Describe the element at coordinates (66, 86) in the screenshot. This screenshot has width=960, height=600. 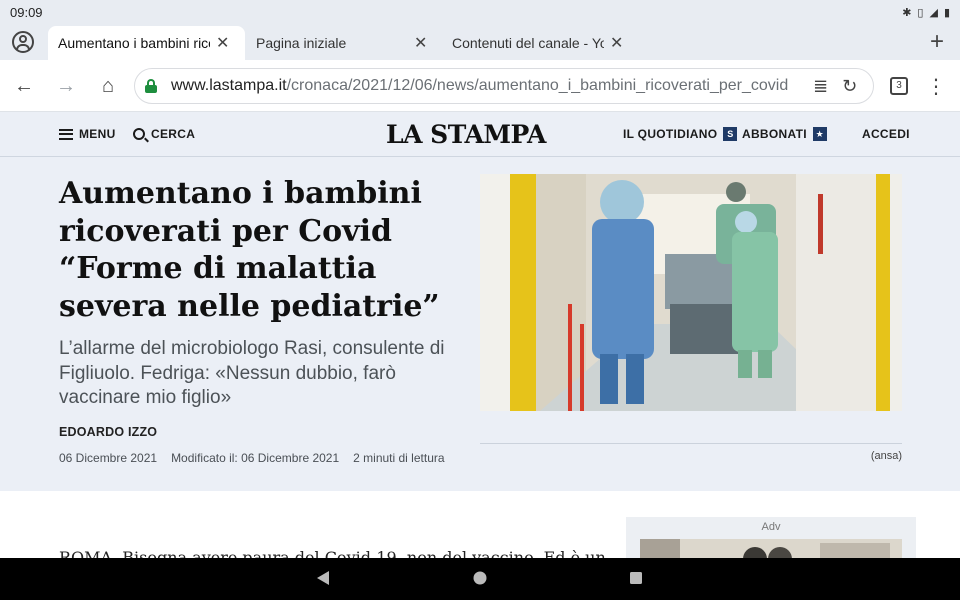
I see `forward-icon: →` at that location.